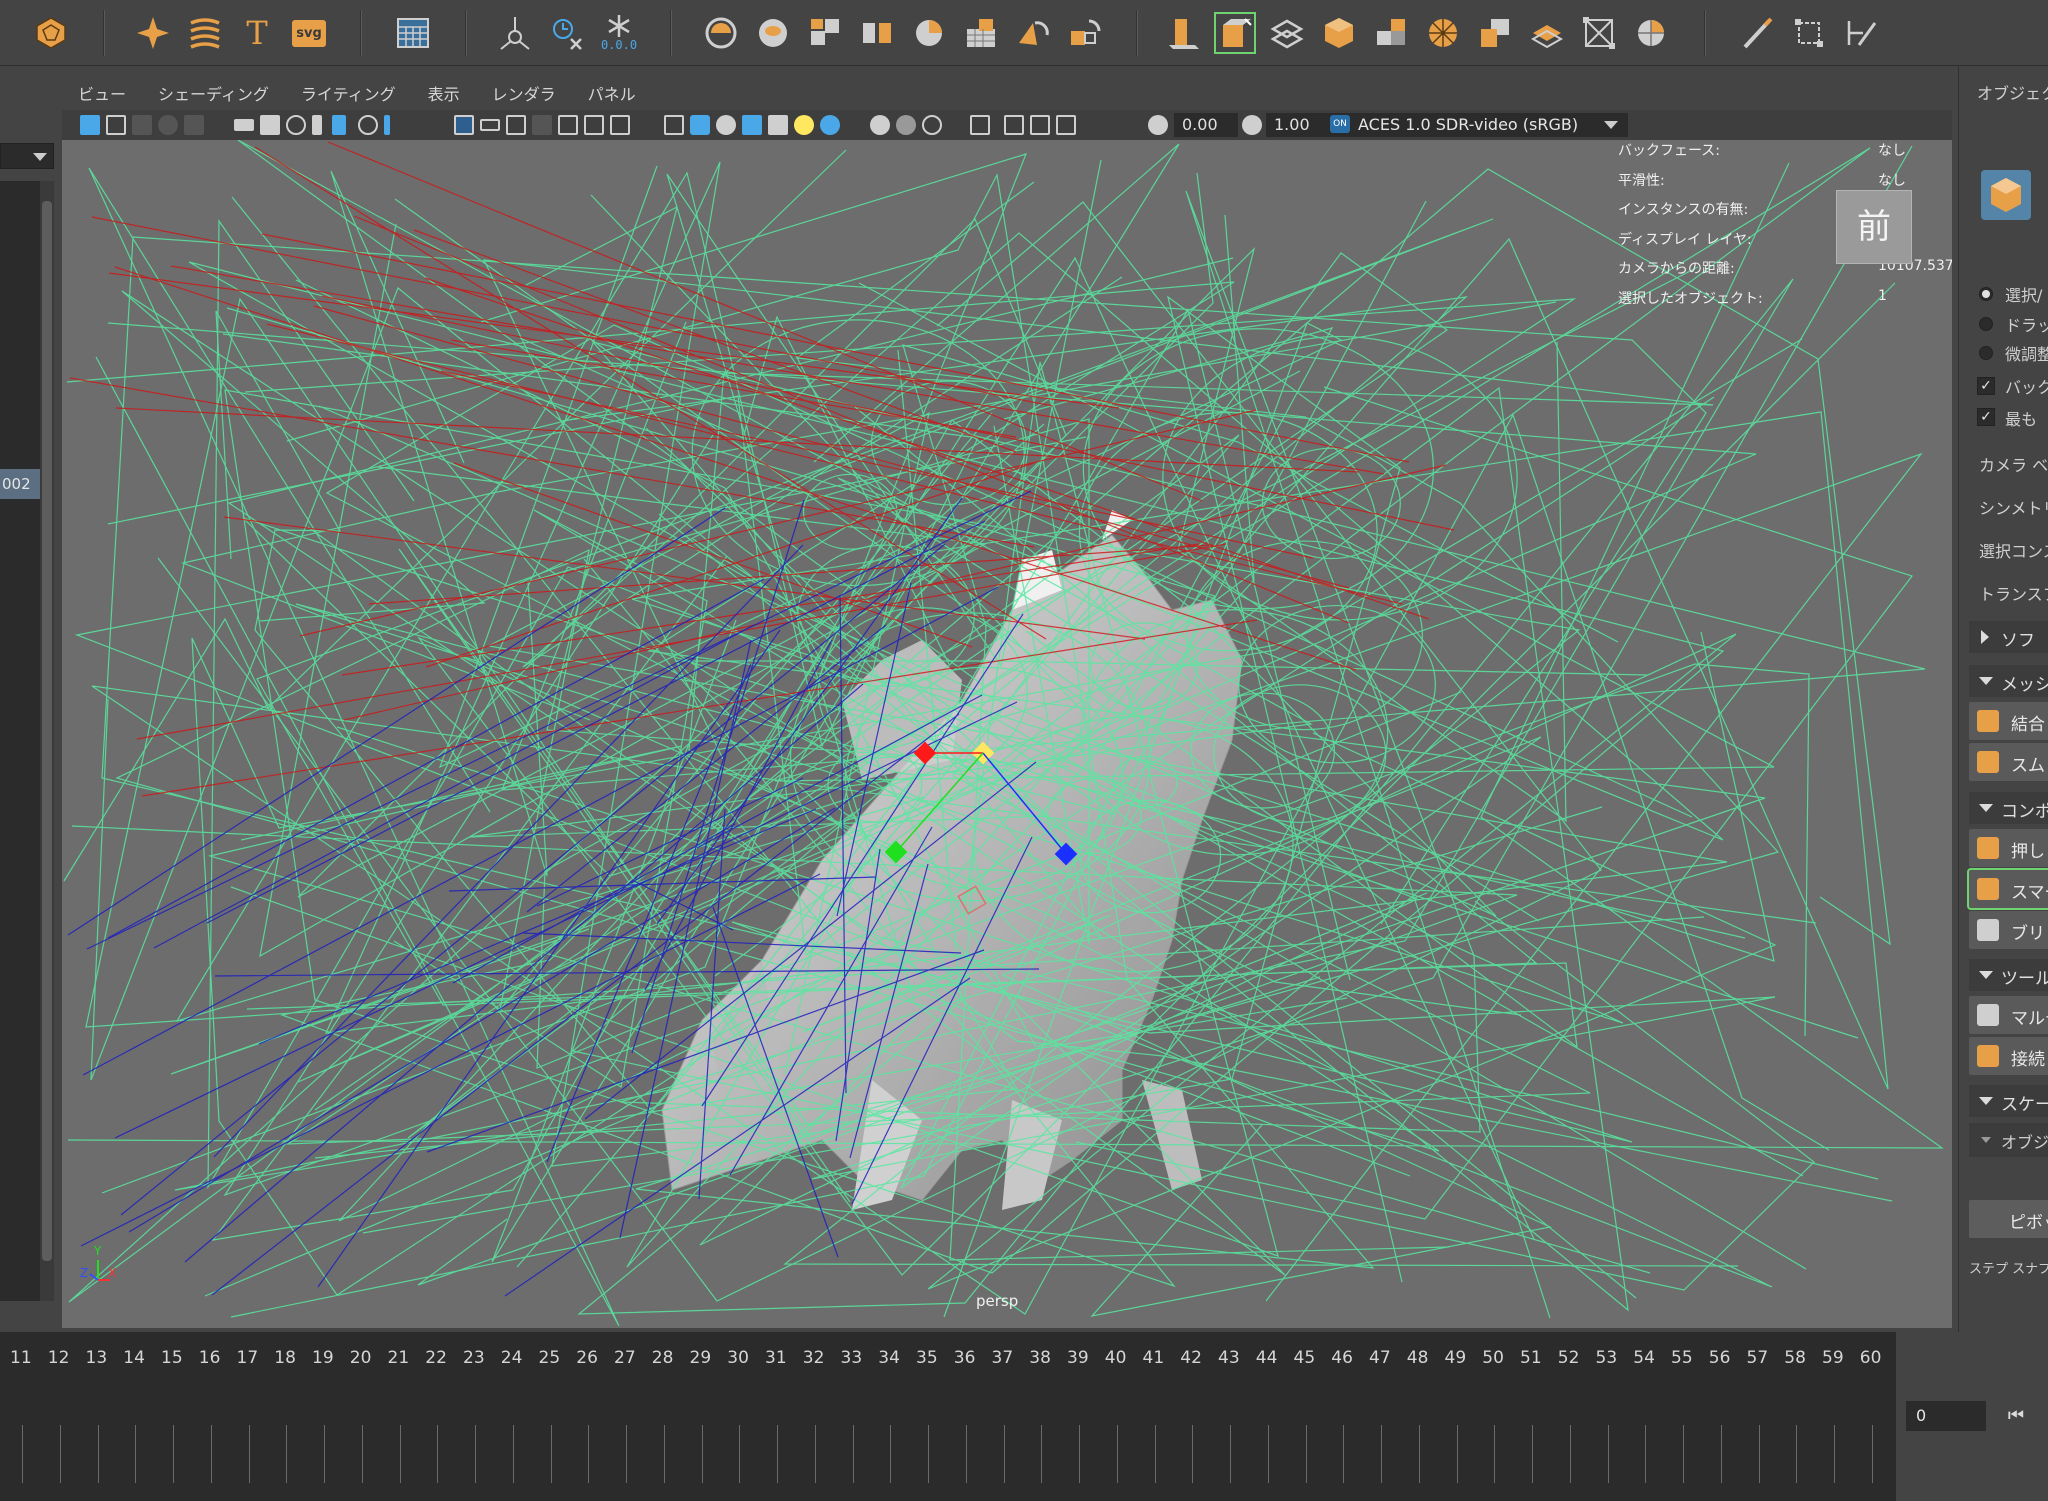 Image resolution: width=2048 pixels, height=1501 pixels. What do you see at coordinates (2008, 721) in the screenshot?
I see `combine-button: 結合` at bounding box center [2008, 721].